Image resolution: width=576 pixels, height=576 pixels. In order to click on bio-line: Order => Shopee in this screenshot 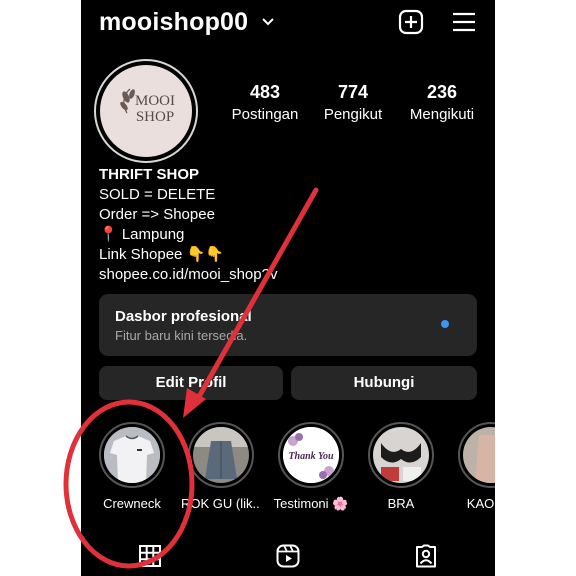, I will do `click(157, 214)`.